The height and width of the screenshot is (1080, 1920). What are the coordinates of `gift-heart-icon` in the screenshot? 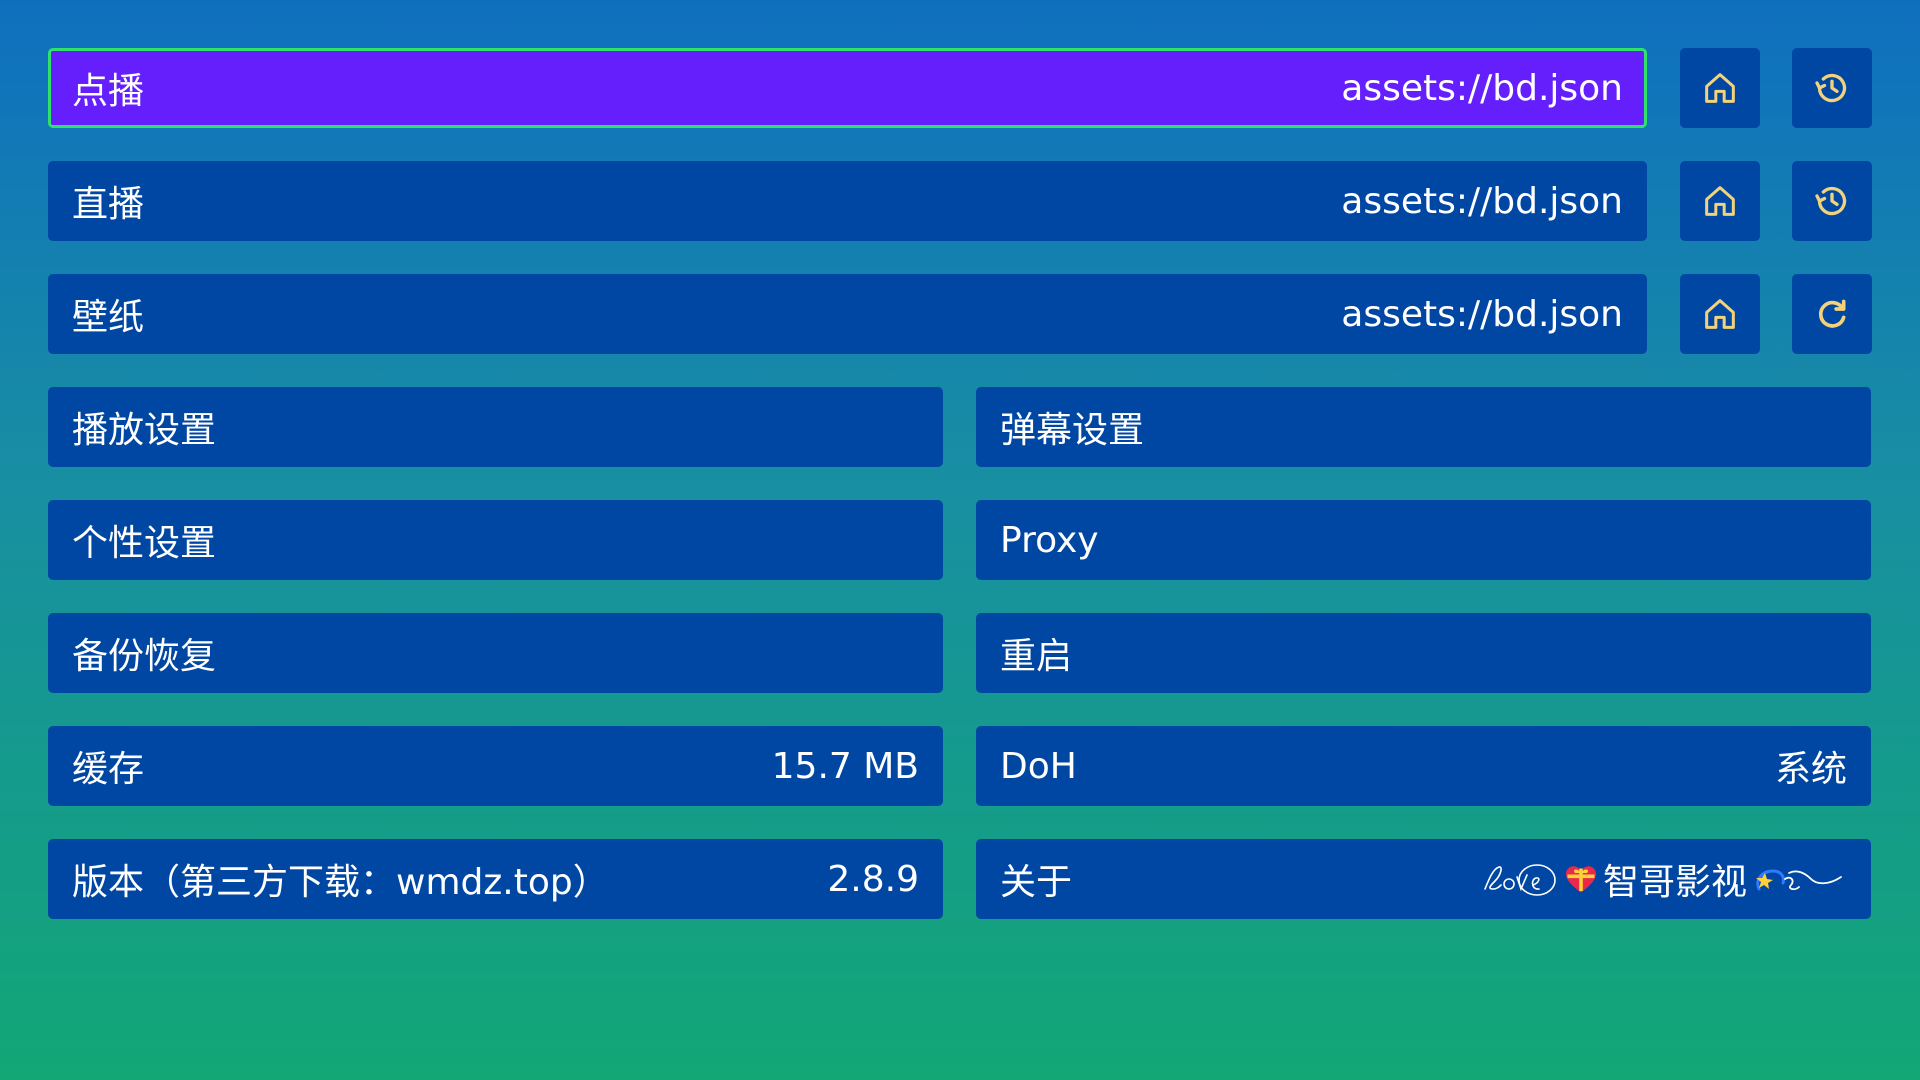 It's located at (1581, 879).